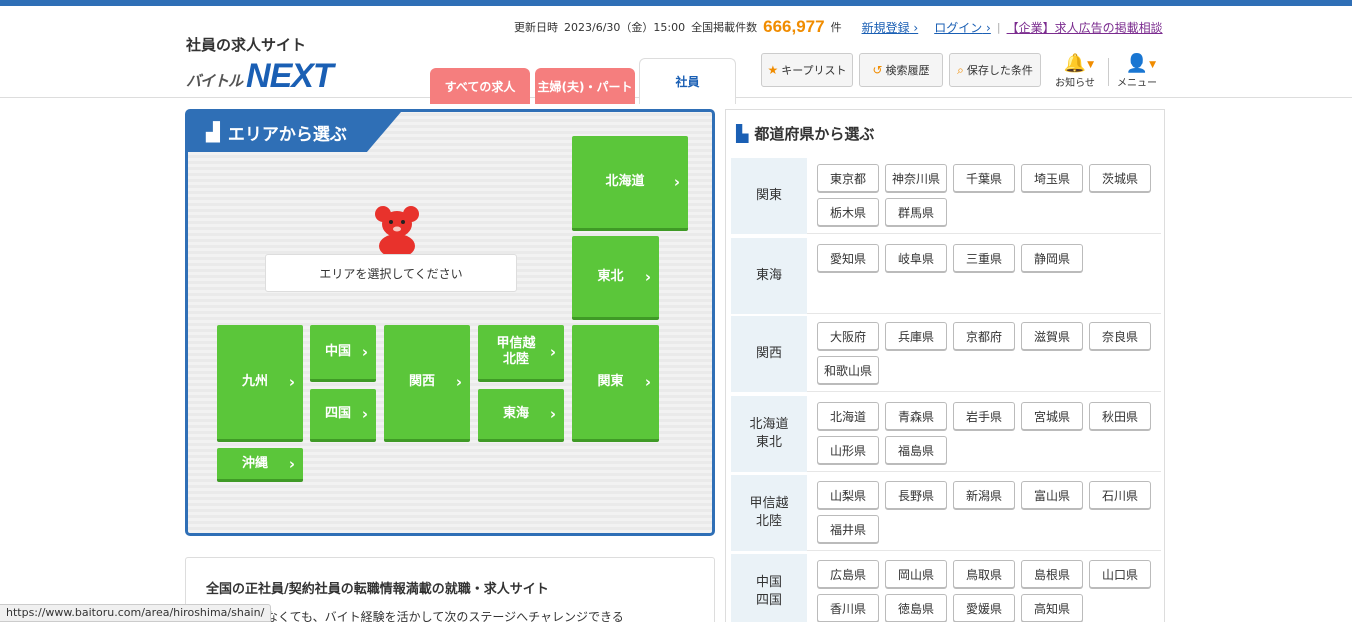 This screenshot has width=1352, height=622. Describe the element at coordinates (848, 212) in the screenshot. I see `prefecture-button: 栃木県` at that location.